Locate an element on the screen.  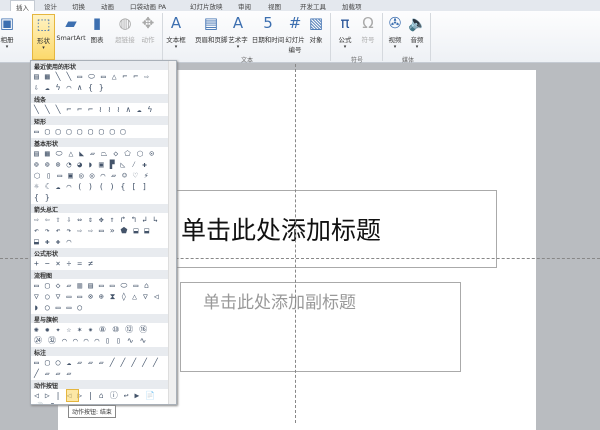
ribbon-button-3: ▮ 图表 is located at coordinates (97, 29).